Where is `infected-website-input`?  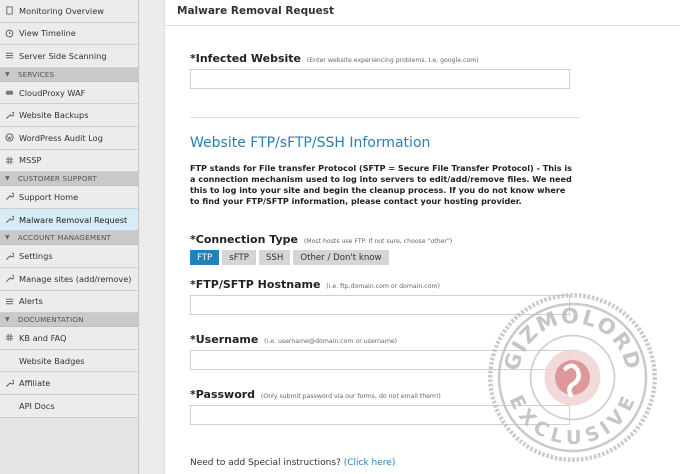
infected-website-input is located at coordinates (380, 79).